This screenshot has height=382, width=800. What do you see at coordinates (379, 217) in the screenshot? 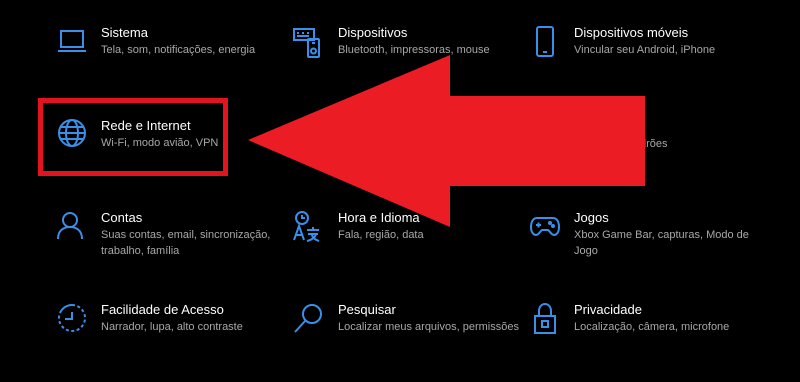
I see `tile-title: Hora e Idioma` at bounding box center [379, 217].